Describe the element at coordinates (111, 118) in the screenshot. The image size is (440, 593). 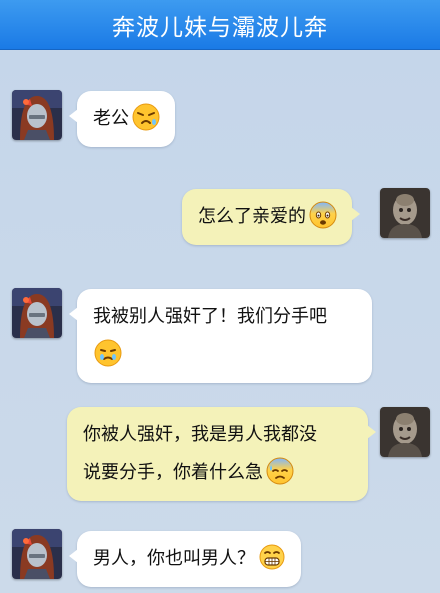
I see `message-text: 老公` at that location.